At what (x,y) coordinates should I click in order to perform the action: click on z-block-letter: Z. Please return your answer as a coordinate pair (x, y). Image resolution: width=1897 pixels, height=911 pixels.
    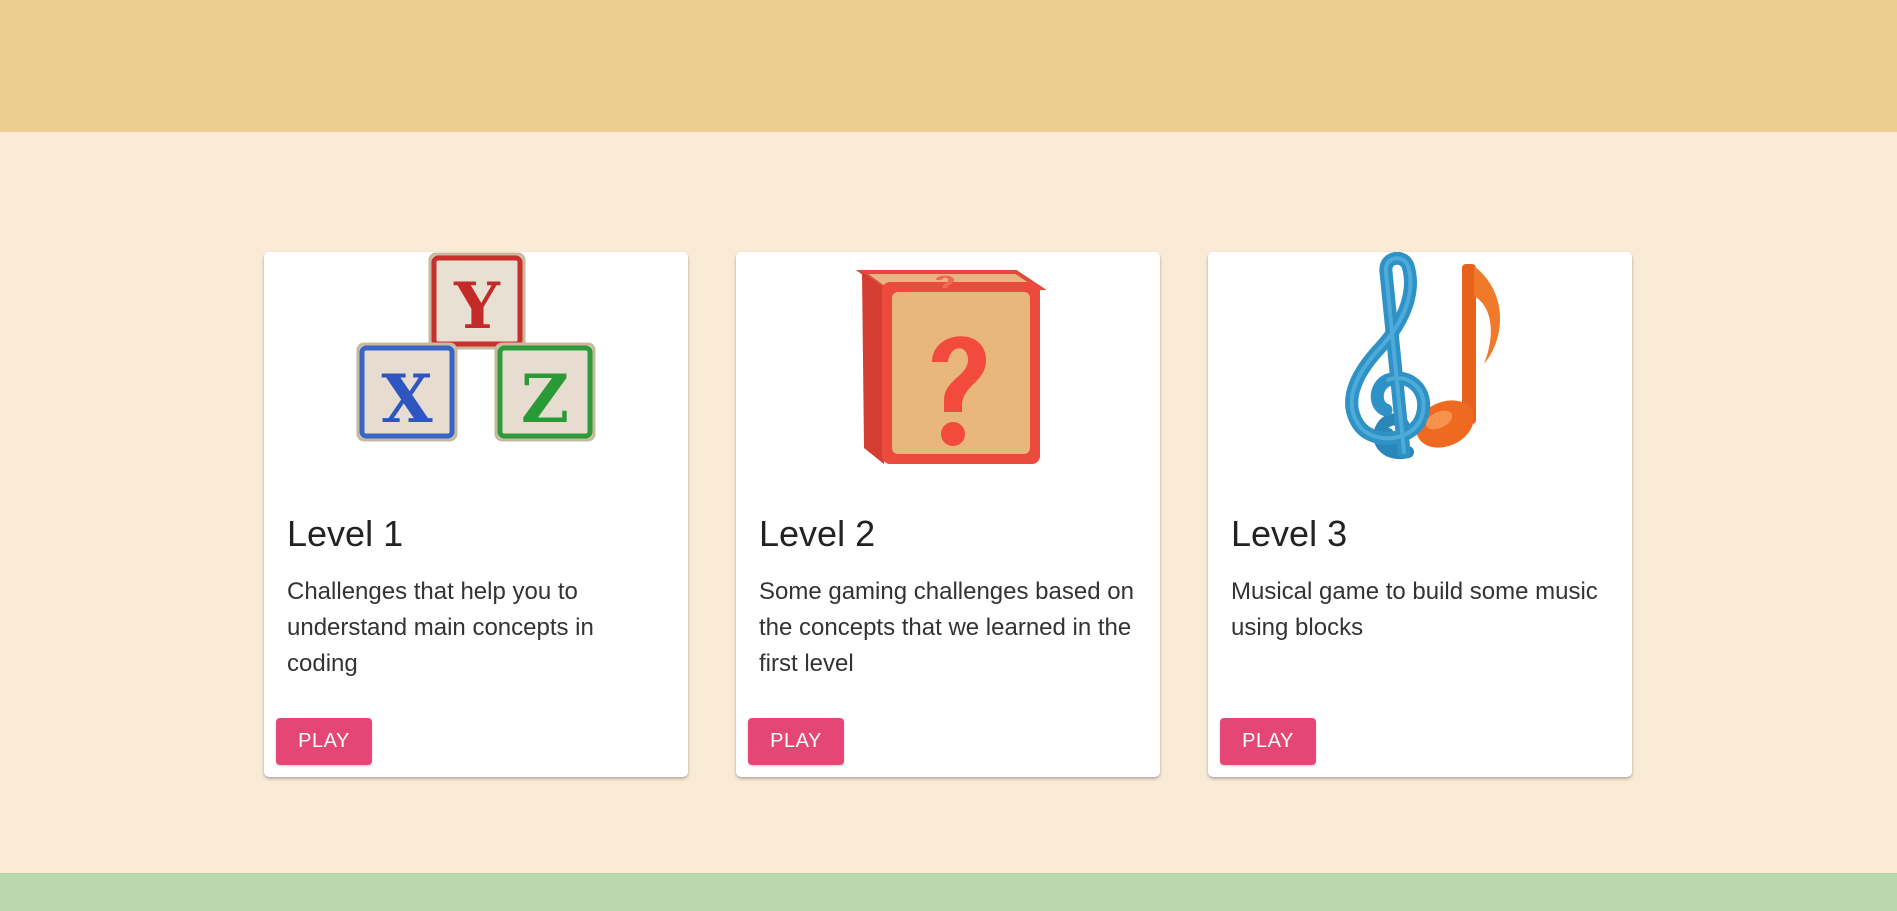
    Looking at the image, I should click on (545, 399).